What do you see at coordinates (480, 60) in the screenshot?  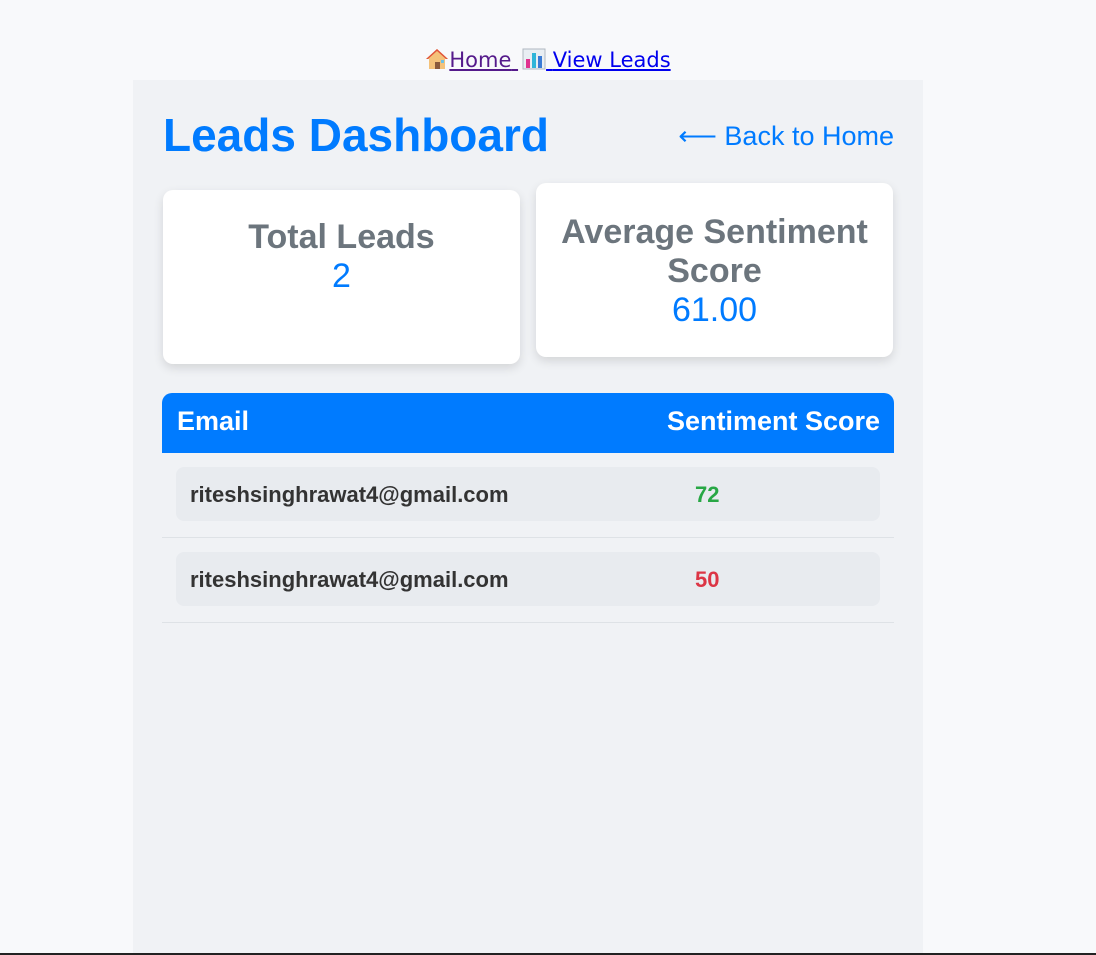 I see `nav-home-label: Home` at bounding box center [480, 60].